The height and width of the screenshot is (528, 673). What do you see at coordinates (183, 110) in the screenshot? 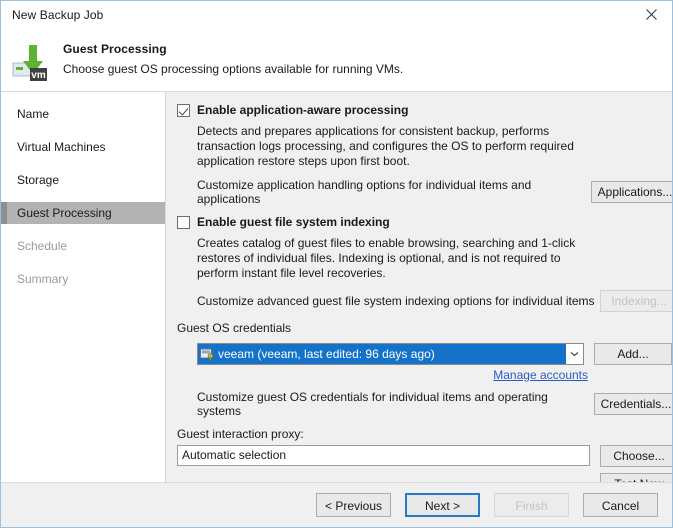
I see `app-aware-checkbox` at bounding box center [183, 110].